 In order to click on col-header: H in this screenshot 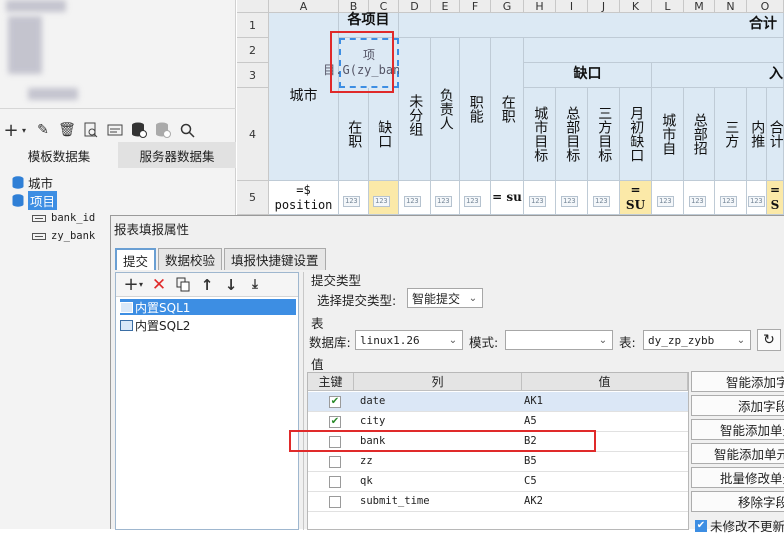, I will do `click(540, 6)`.